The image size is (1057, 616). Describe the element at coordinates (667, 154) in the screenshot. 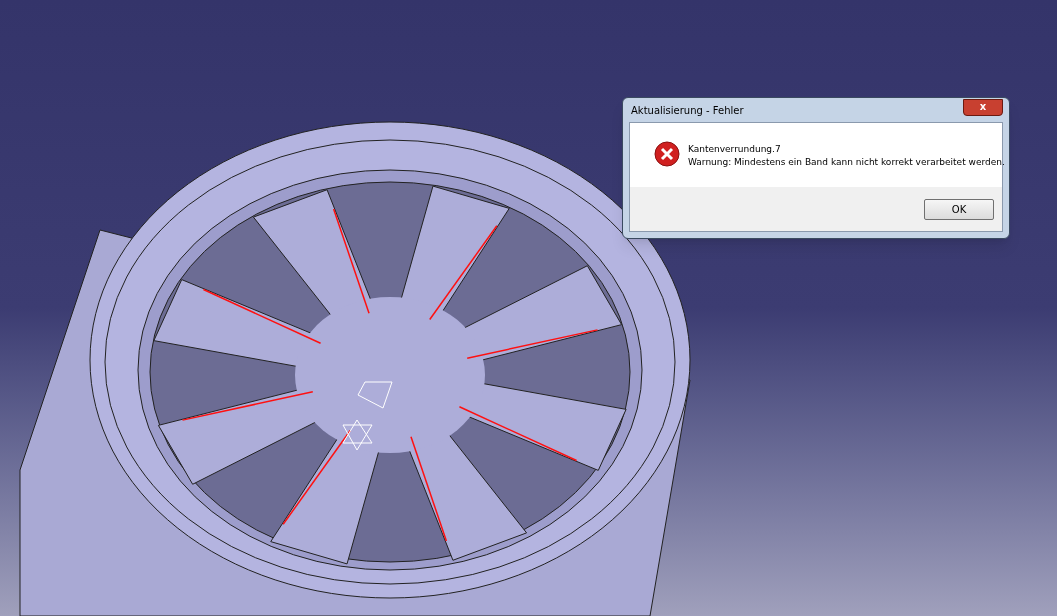

I see `error-icon` at that location.